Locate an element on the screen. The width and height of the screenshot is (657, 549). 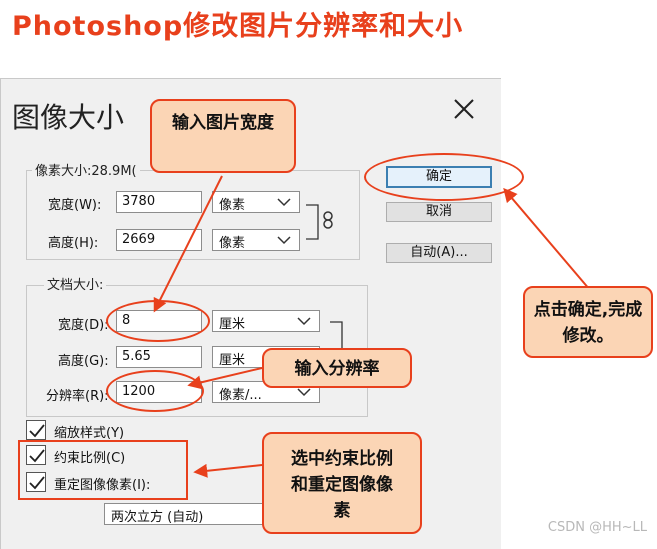
callout-input-resolution: 输入分辨率 is located at coordinates (337, 368).